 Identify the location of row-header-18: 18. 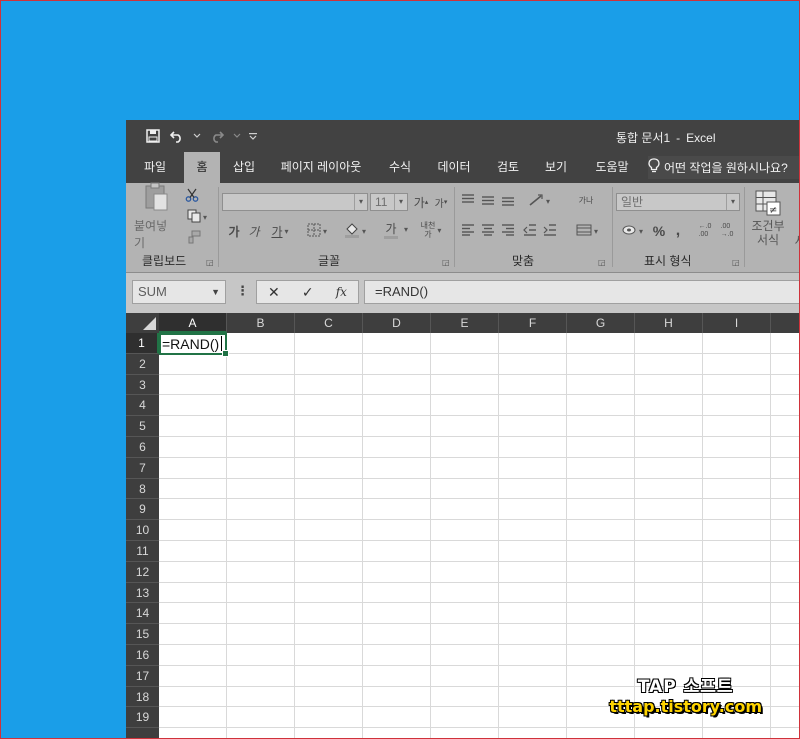
(142, 697).